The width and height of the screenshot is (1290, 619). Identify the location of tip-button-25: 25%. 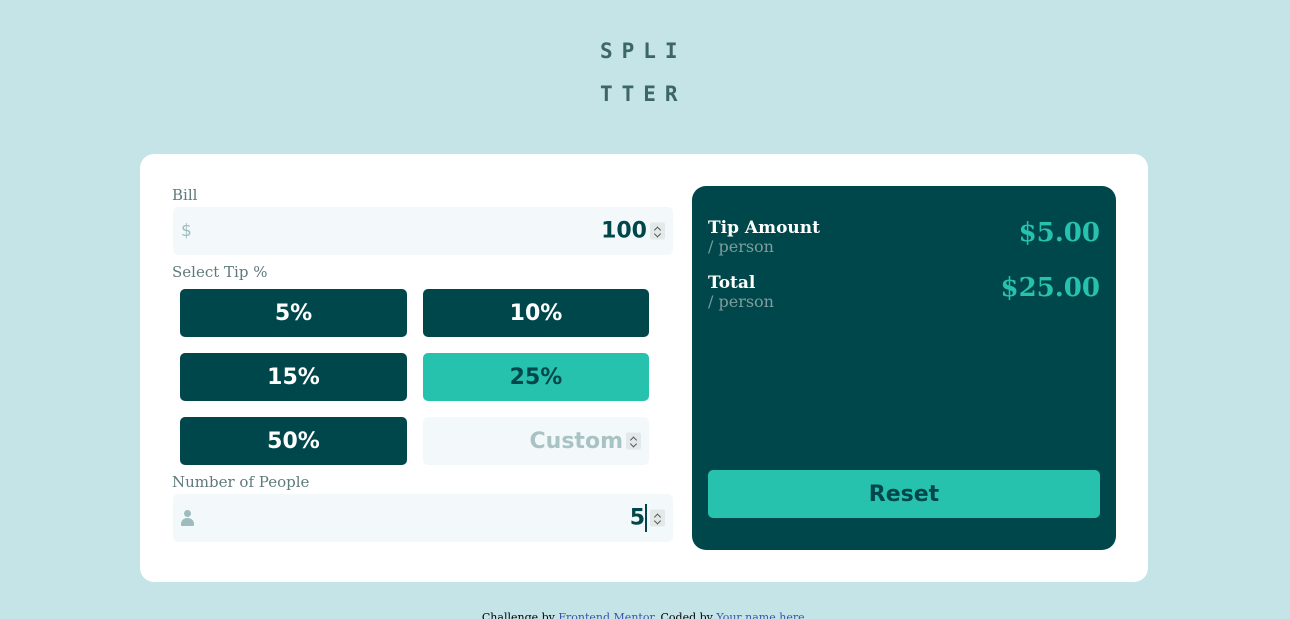
(536, 377).